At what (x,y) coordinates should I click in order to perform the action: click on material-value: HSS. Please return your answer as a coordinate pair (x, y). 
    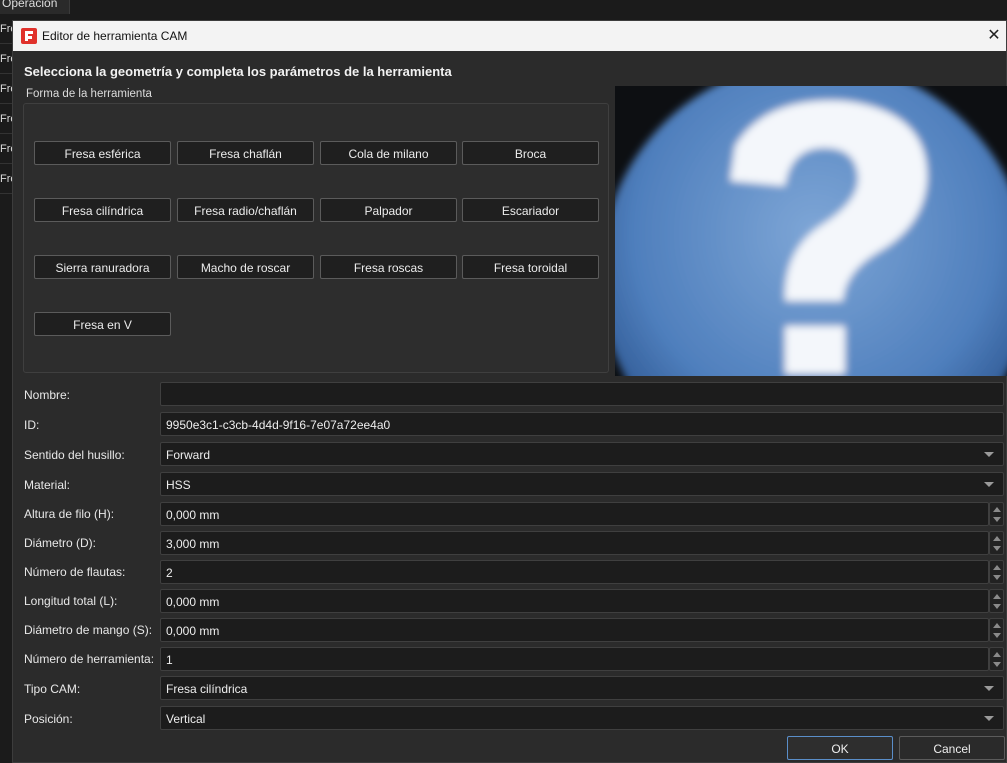
    Looking at the image, I should click on (178, 485).